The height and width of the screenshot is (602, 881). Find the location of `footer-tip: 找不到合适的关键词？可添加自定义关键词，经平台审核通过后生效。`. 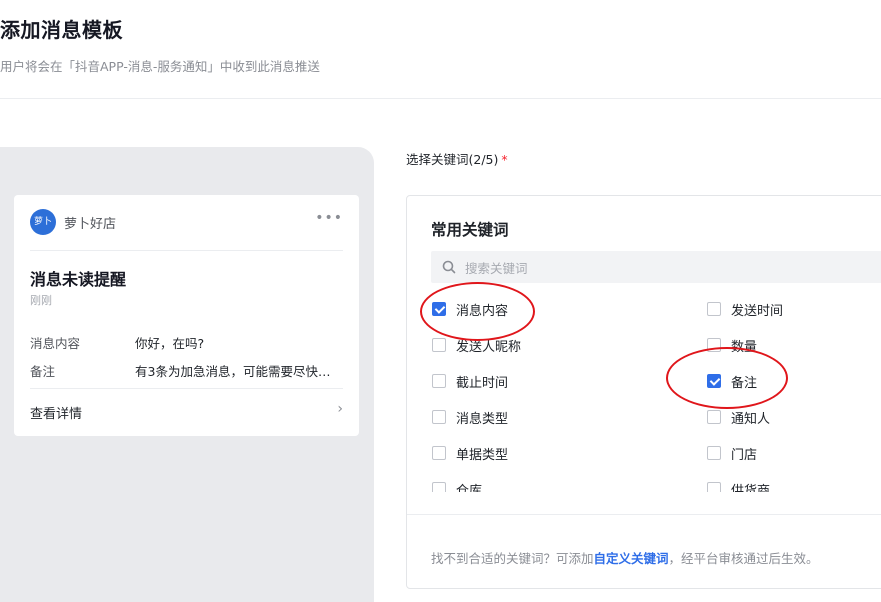

footer-tip: 找不到合适的关键词？可添加自定义关键词，经平台审核通过后生效。 is located at coordinates (625, 557).